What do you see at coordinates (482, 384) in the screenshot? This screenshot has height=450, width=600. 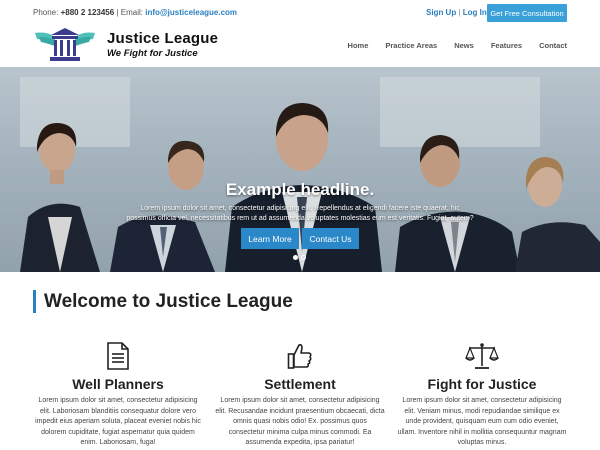 I see `feature-title: Fight for Justice` at bounding box center [482, 384].